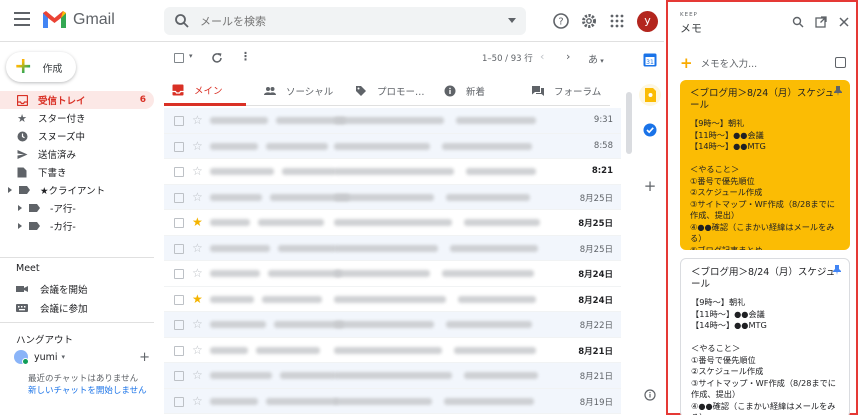  I want to click on mail-row: ☆ 8月22日, so click(392, 325).